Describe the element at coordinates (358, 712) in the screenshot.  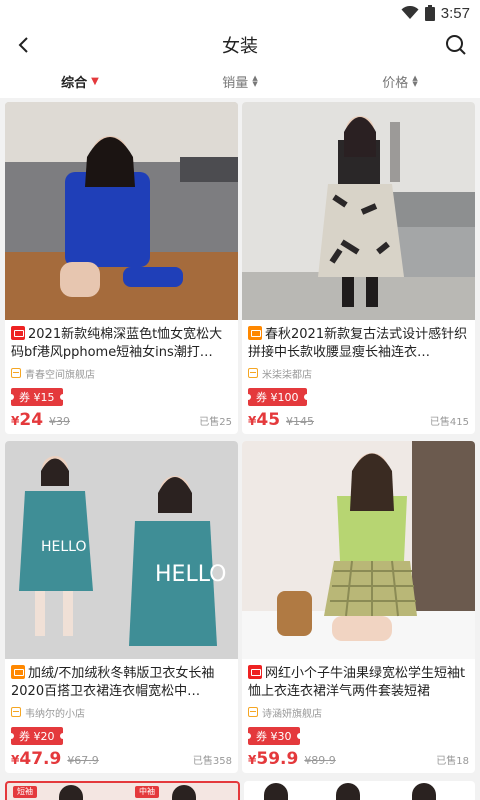
I see `shop-row: 诗涵妍旗舰店` at that location.